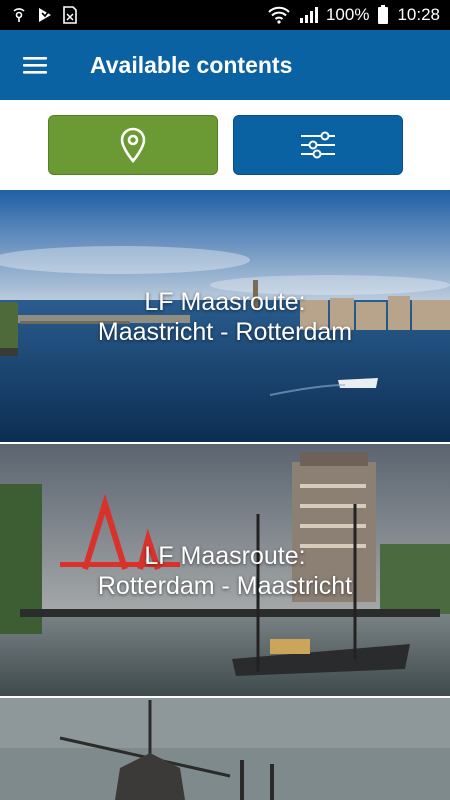  I want to click on card-image, so click(225, 749).